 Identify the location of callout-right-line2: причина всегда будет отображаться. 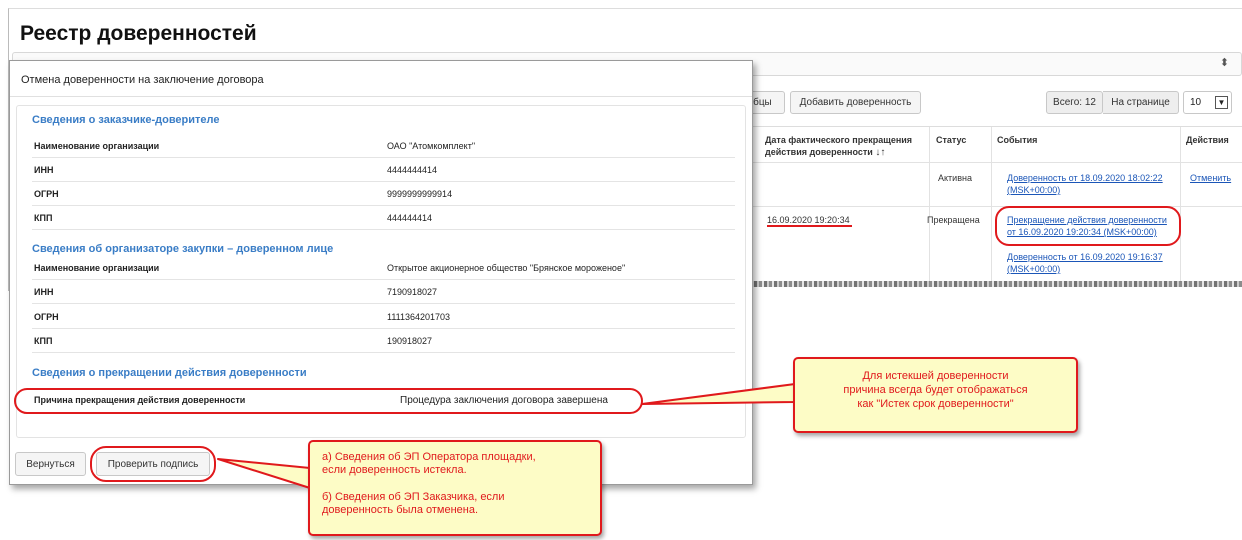
(935, 390).